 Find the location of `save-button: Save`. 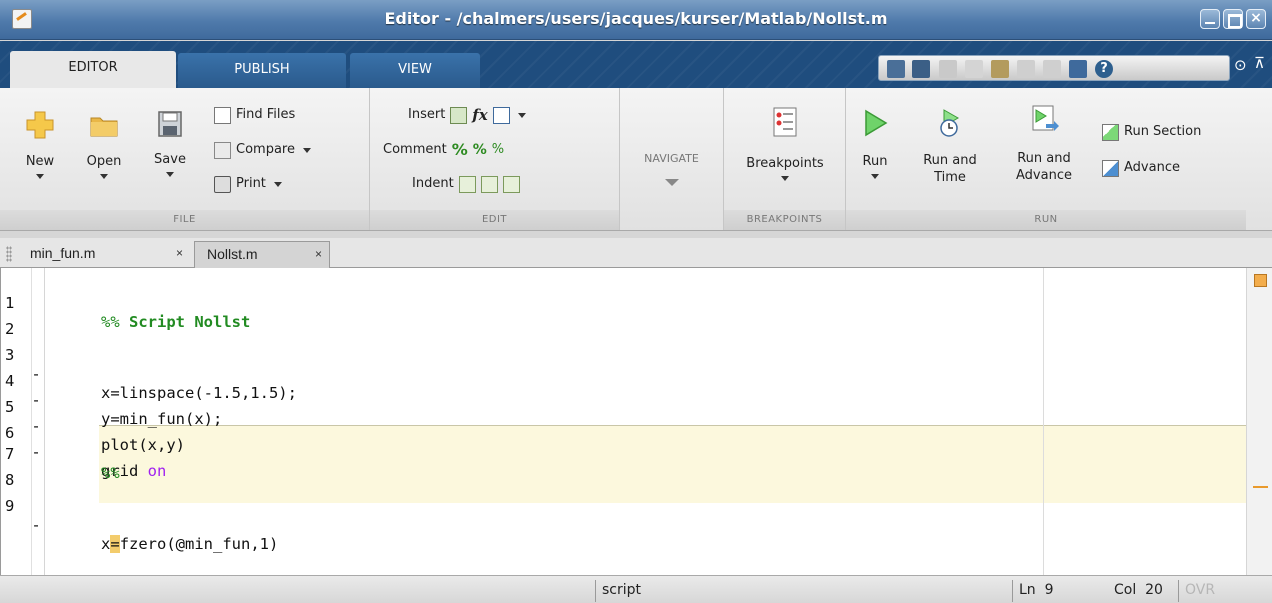

save-button: Save is located at coordinates (170, 142).